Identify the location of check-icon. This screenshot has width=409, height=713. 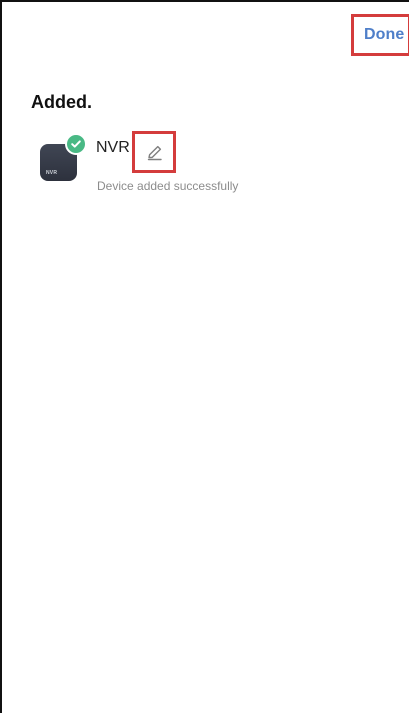
(76, 144).